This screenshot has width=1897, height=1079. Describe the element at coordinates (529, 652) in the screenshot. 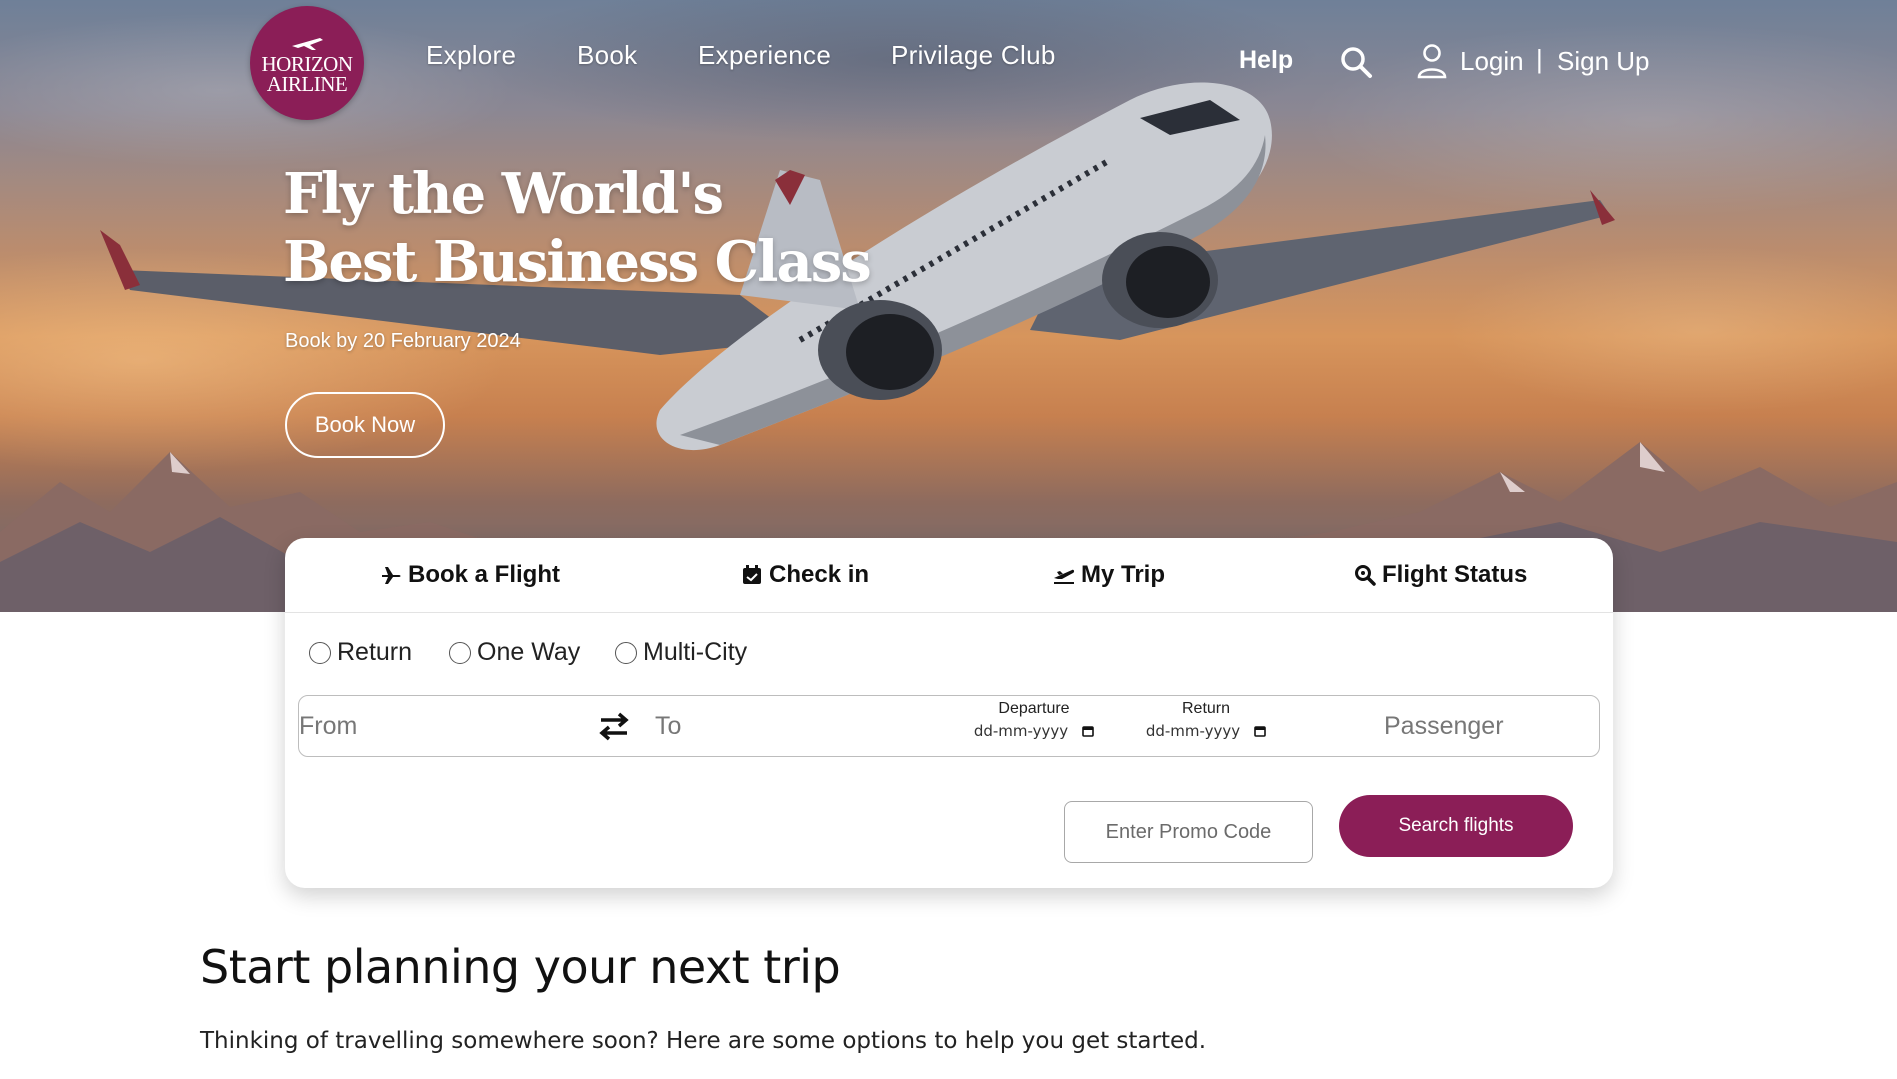

I see `one-way-label: One Way` at that location.